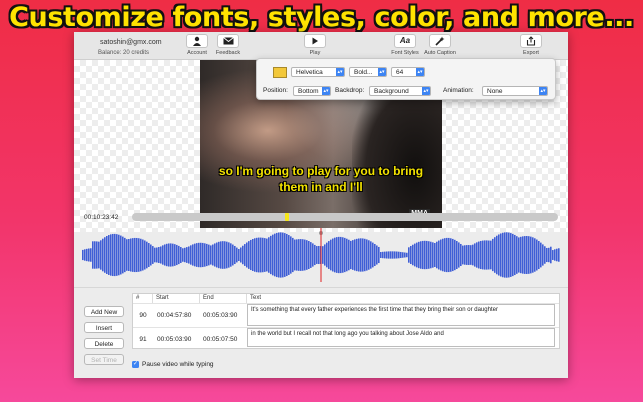 The image size is (643, 402). Describe the element at coordinates (104, 311) in the screenshot. I see `add-new-button: Add New` at that location.